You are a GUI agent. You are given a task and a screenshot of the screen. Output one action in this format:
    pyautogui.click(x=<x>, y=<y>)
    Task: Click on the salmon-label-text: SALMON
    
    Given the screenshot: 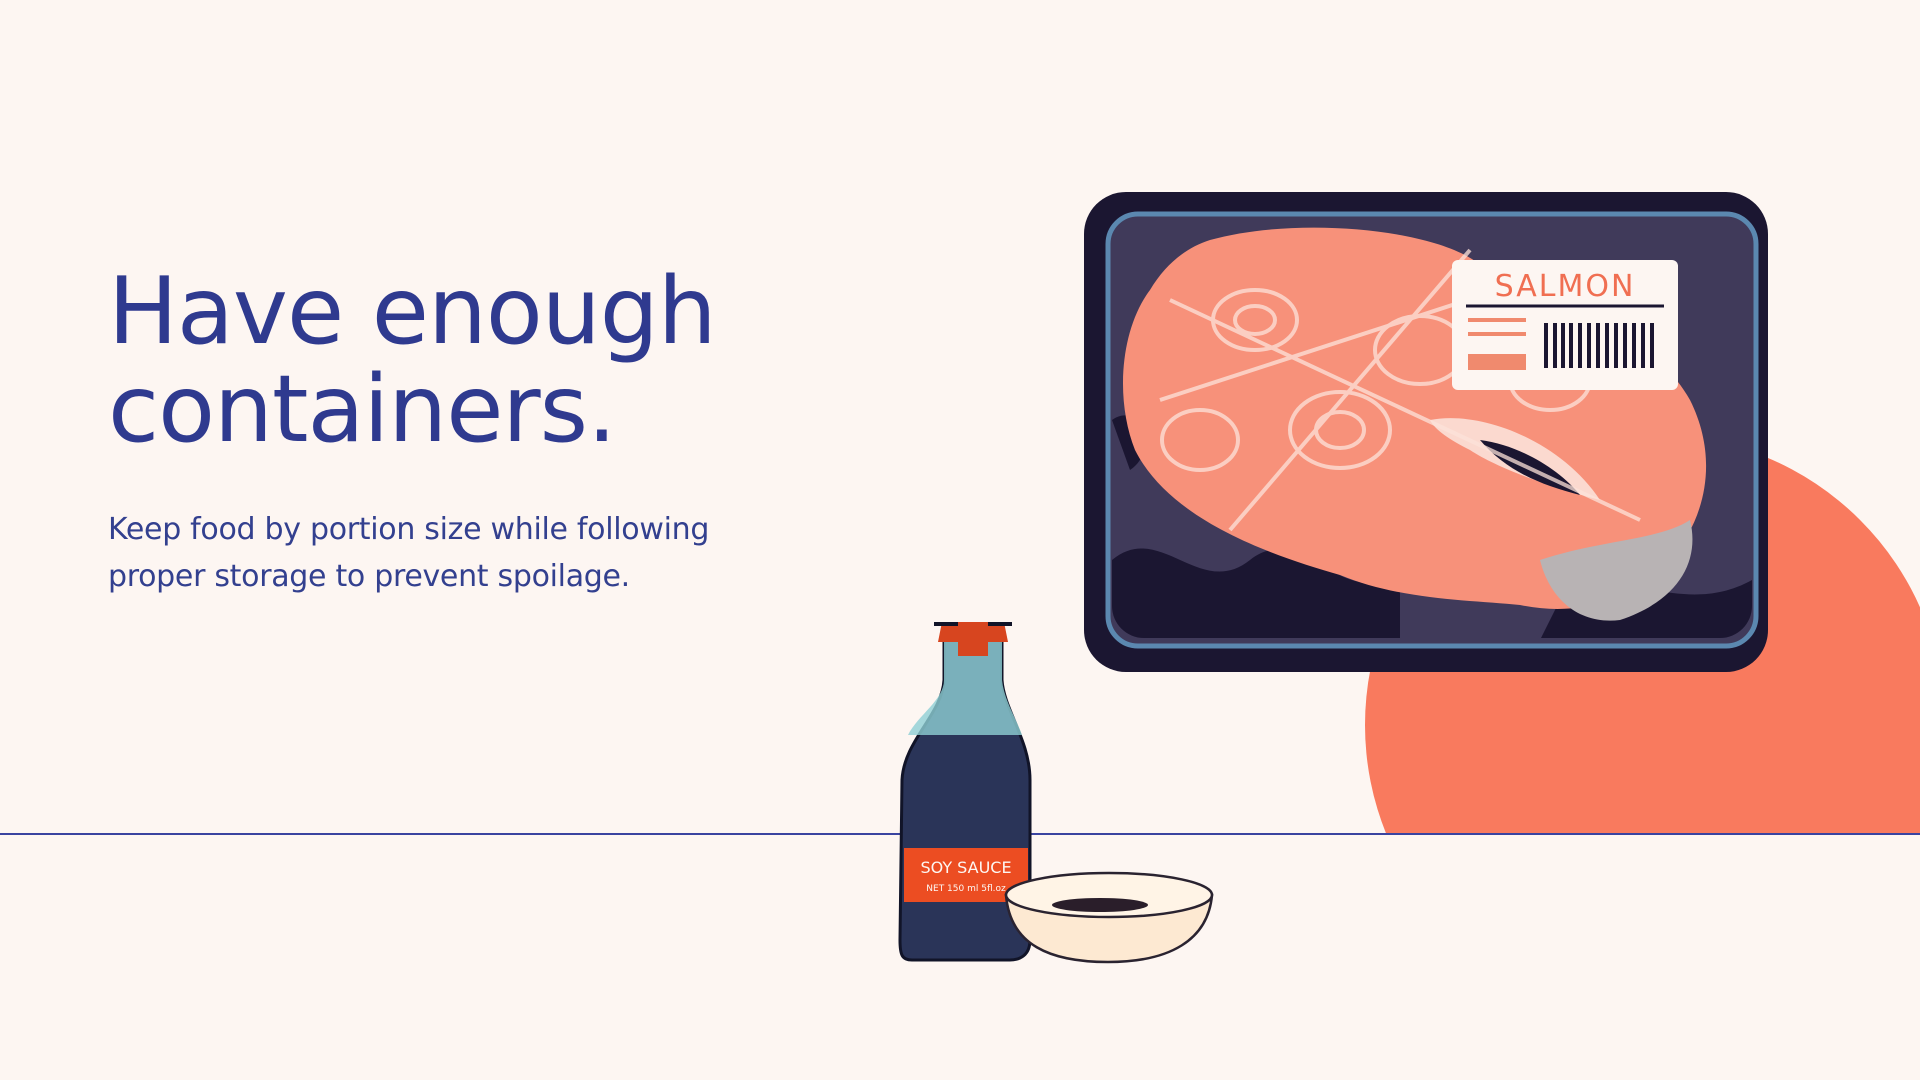 What is the action you would take?
    pyautogui.click(x=1565, y=286)
    